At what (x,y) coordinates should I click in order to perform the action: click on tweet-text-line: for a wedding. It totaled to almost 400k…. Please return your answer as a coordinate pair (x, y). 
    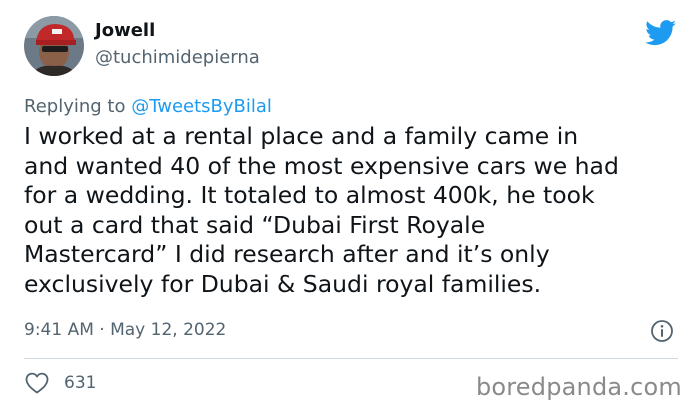
    Looking at the image, I should click on (309, 195).